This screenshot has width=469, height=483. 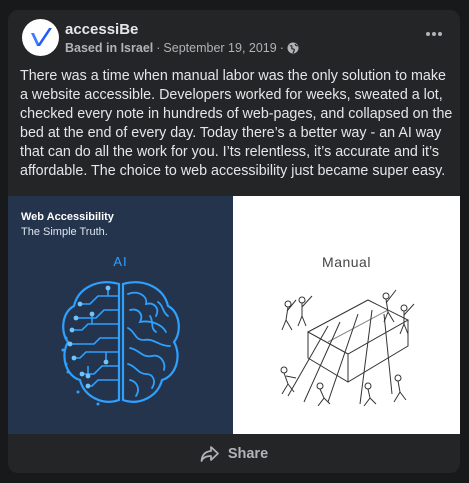 I want to click on accessibe-logo-icon, so click(x=41, y=36).